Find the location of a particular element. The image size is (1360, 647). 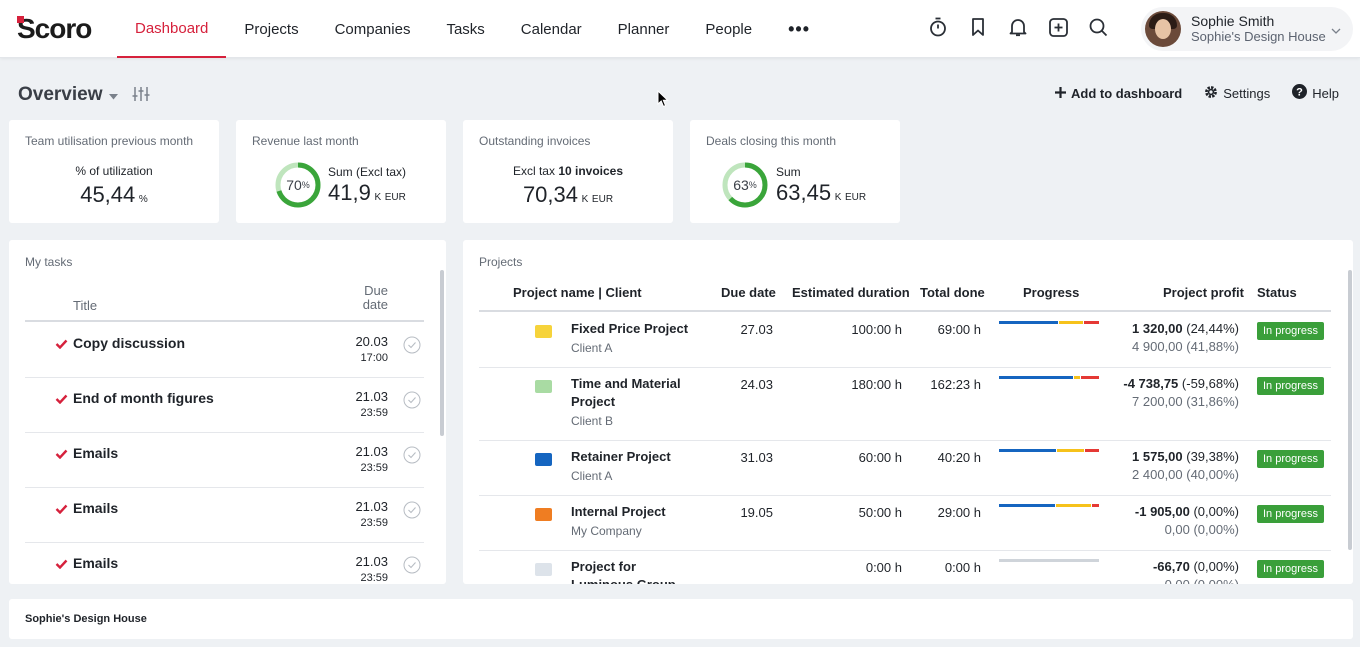

timer-icon is located at coordinates (938, 27).